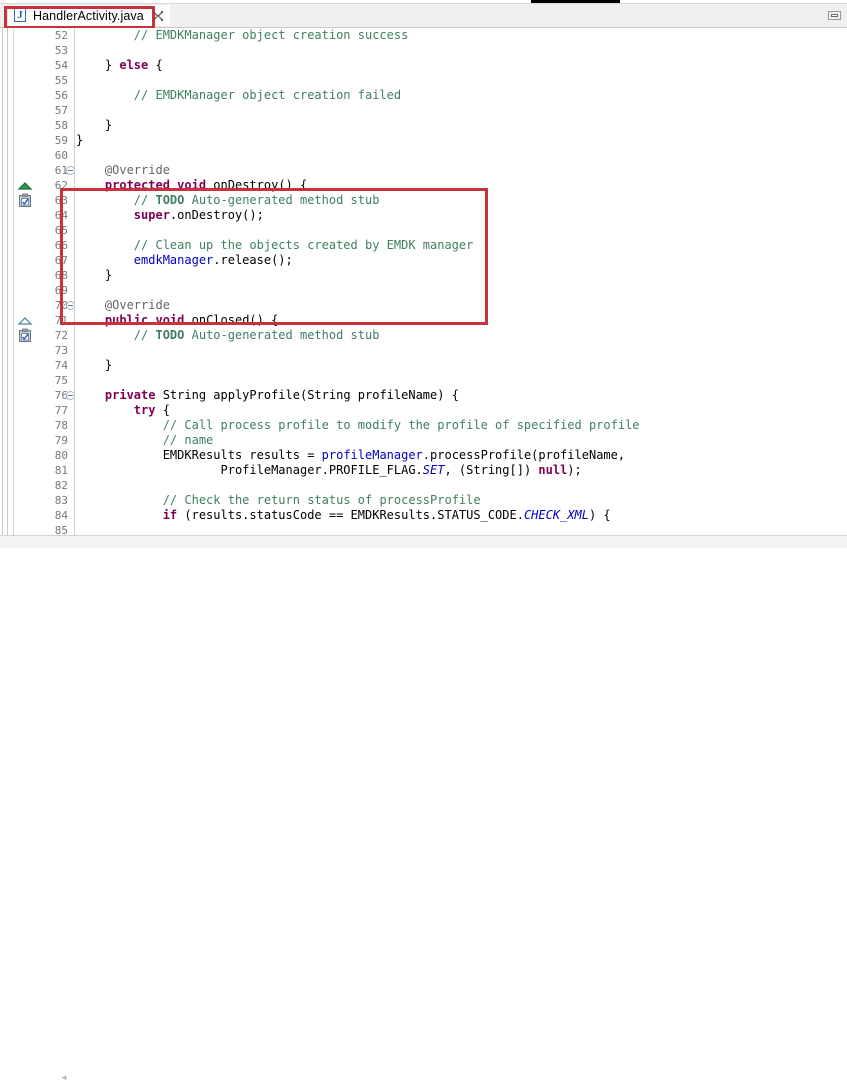 The height and width of the screenshot is (1082, 847). What do you see at coordinates (74, 281) in the screenshot?
I see `gutter-separator` at bounding box center [74, 281].